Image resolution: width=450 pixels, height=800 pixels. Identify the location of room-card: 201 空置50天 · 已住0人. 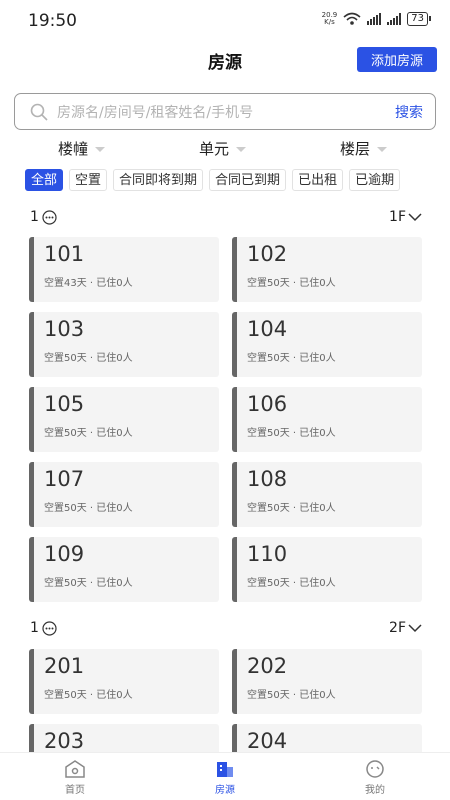
(124, 681).